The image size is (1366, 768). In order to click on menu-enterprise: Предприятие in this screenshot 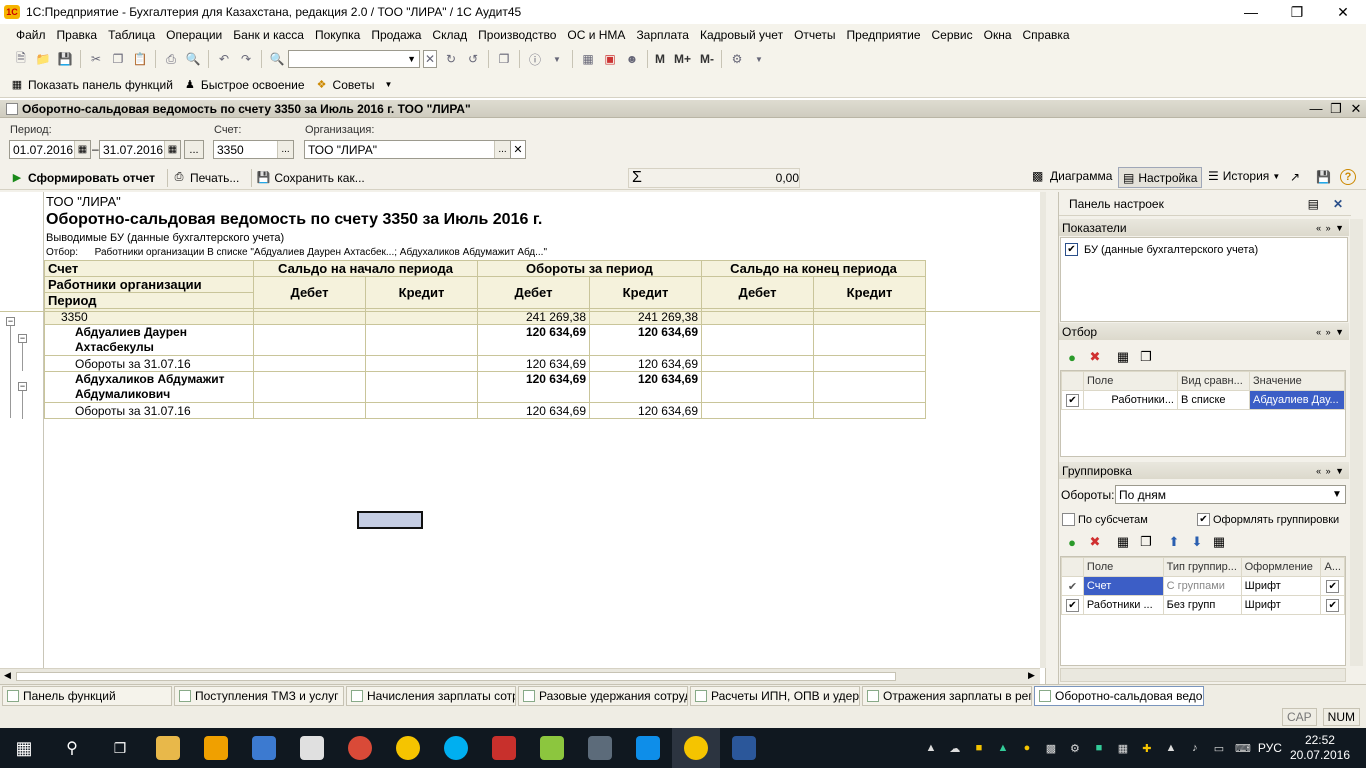, I will do `click(884, 35)`.